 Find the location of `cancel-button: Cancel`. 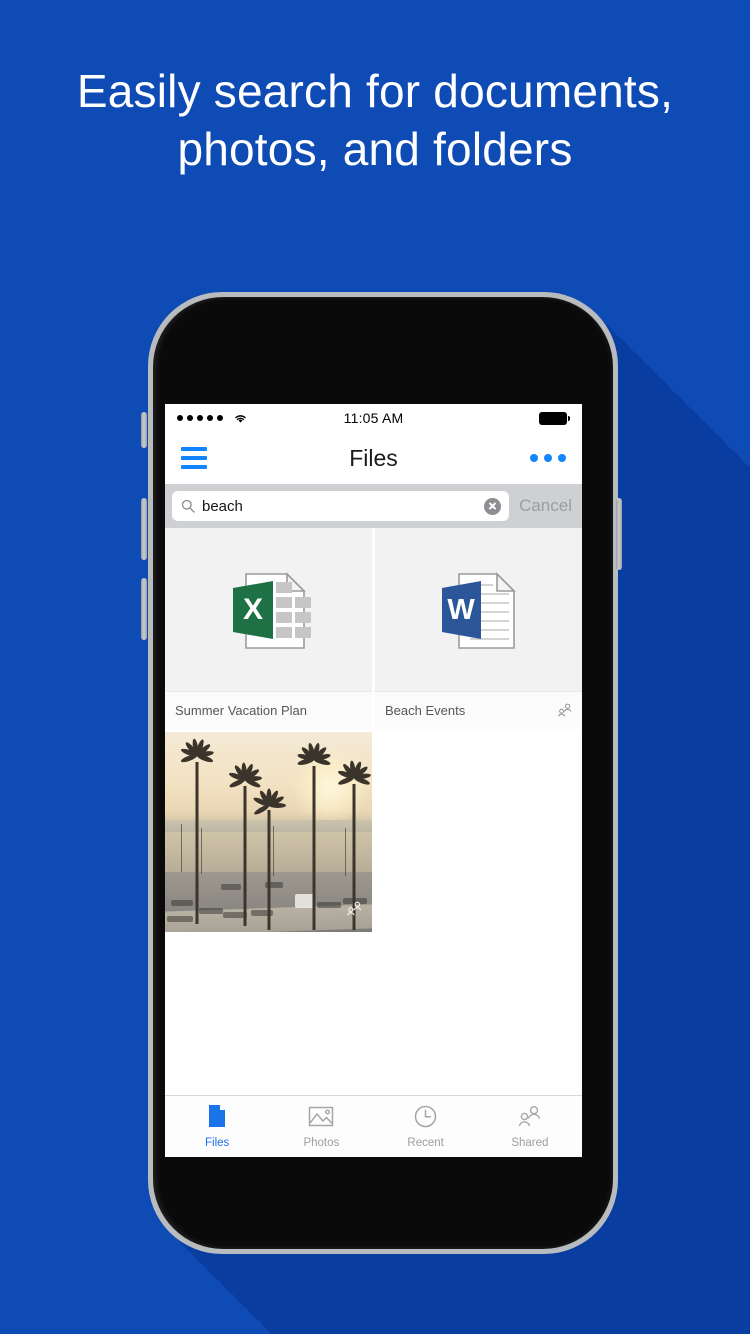

cancel-button: Cancel is located at coordinates (545, 506).